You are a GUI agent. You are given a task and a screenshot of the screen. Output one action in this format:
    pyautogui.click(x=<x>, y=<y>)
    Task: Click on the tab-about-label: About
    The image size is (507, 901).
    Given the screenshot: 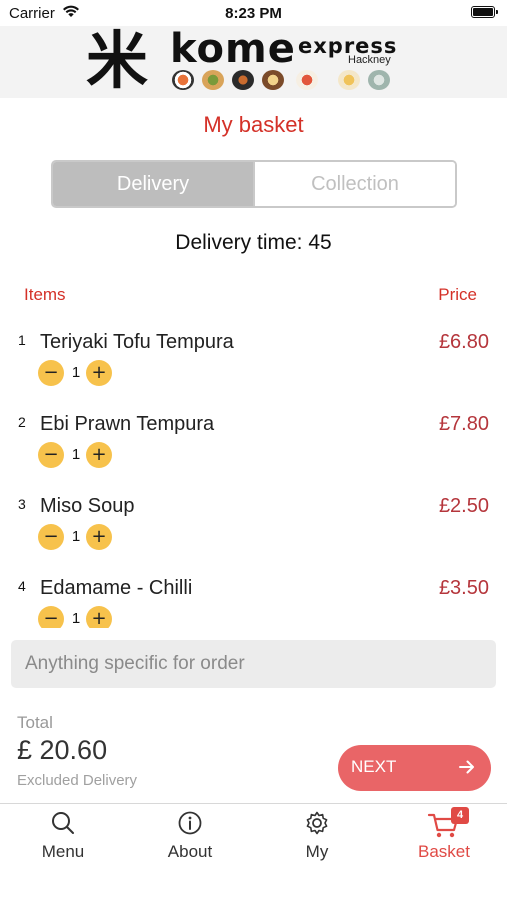 What is the action you would take?
    pyautogui.click(x=190, y=851)
    